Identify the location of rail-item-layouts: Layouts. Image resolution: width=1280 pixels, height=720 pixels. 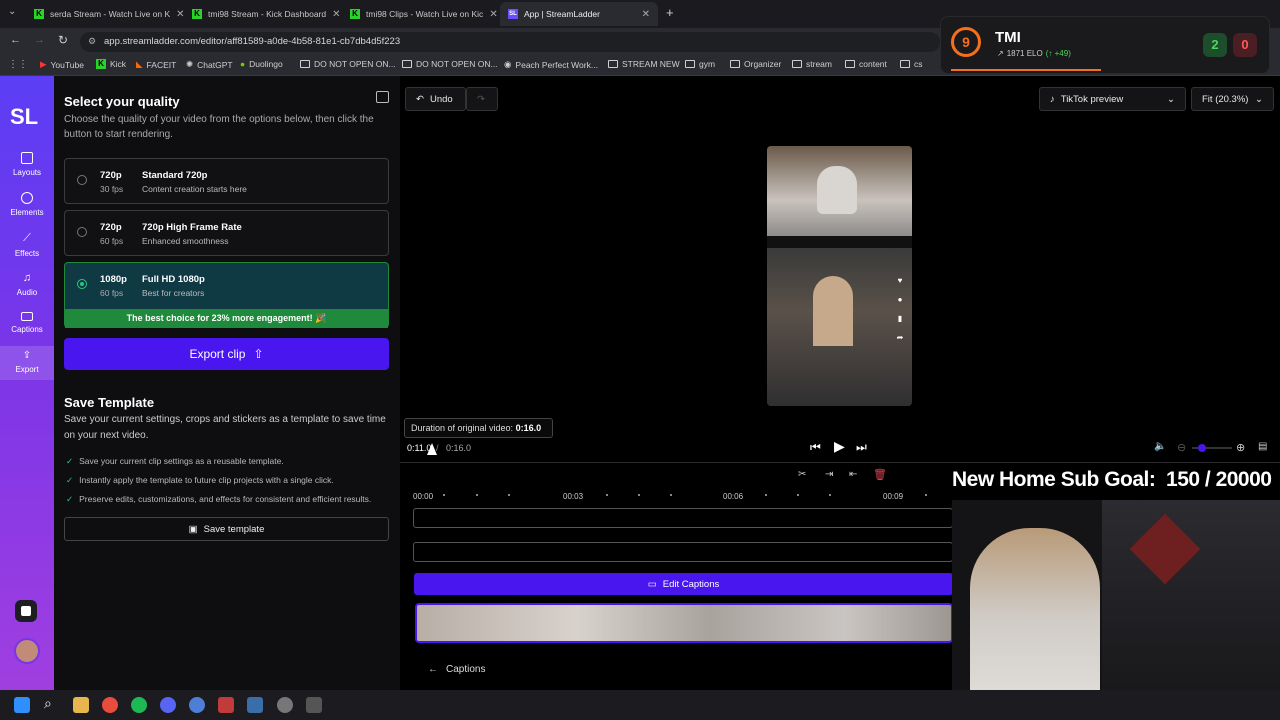
(27, 164).